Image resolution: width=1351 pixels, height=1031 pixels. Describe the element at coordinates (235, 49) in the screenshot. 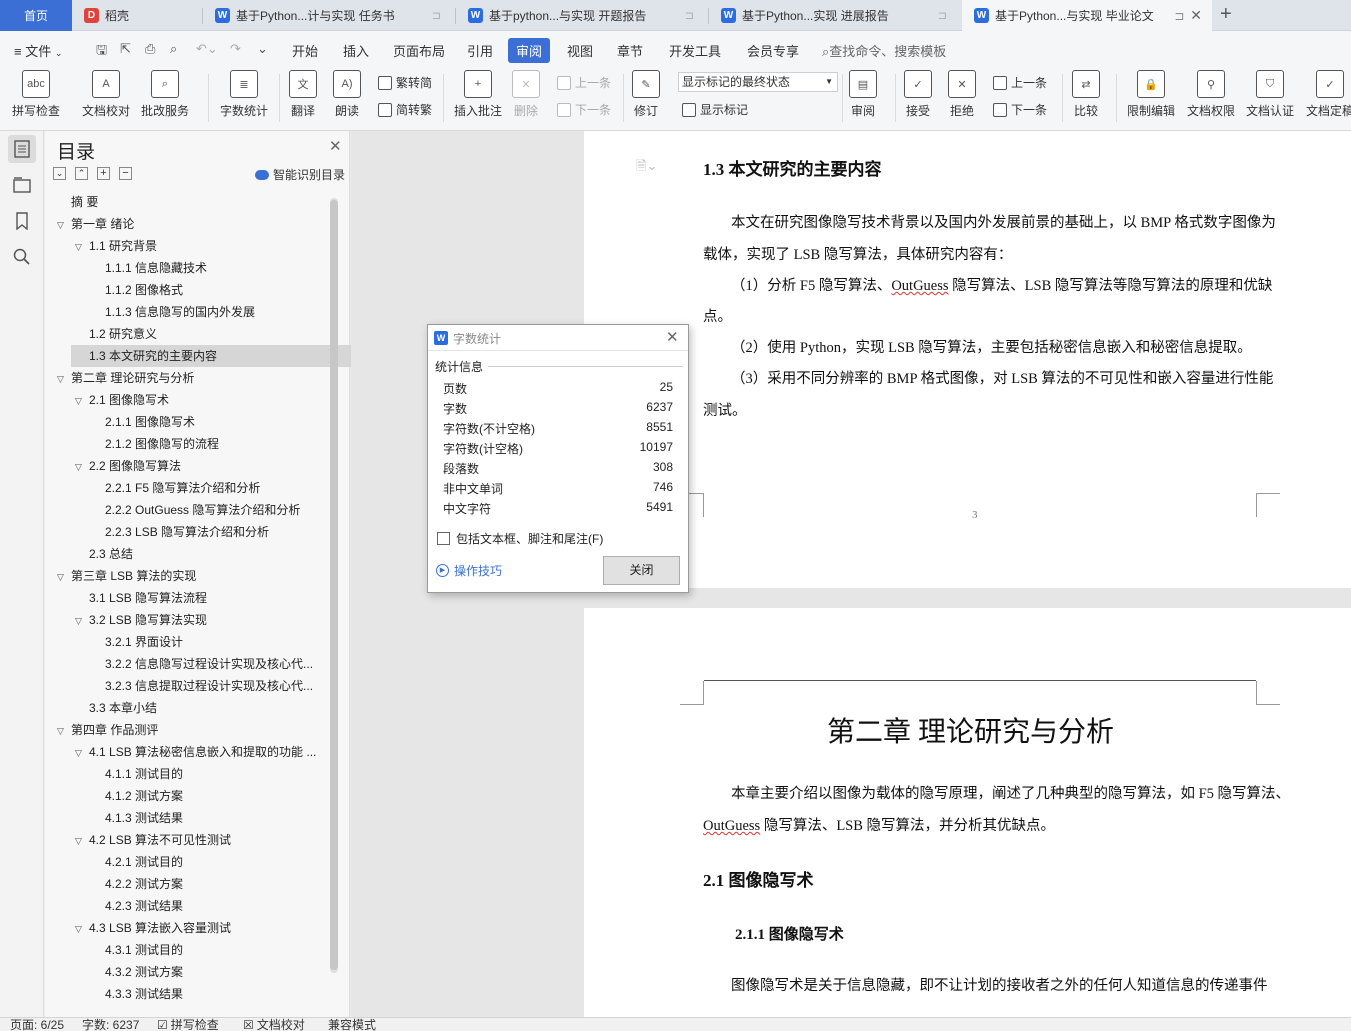

I see `redo-icon: ↷` at that location.